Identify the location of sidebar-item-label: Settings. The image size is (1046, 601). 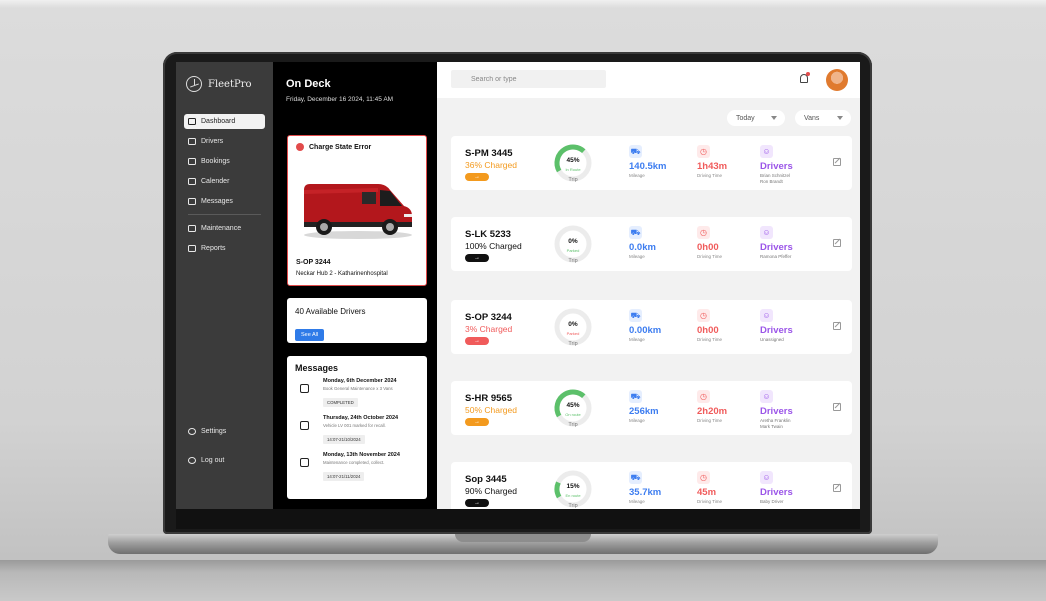
(214, 431).